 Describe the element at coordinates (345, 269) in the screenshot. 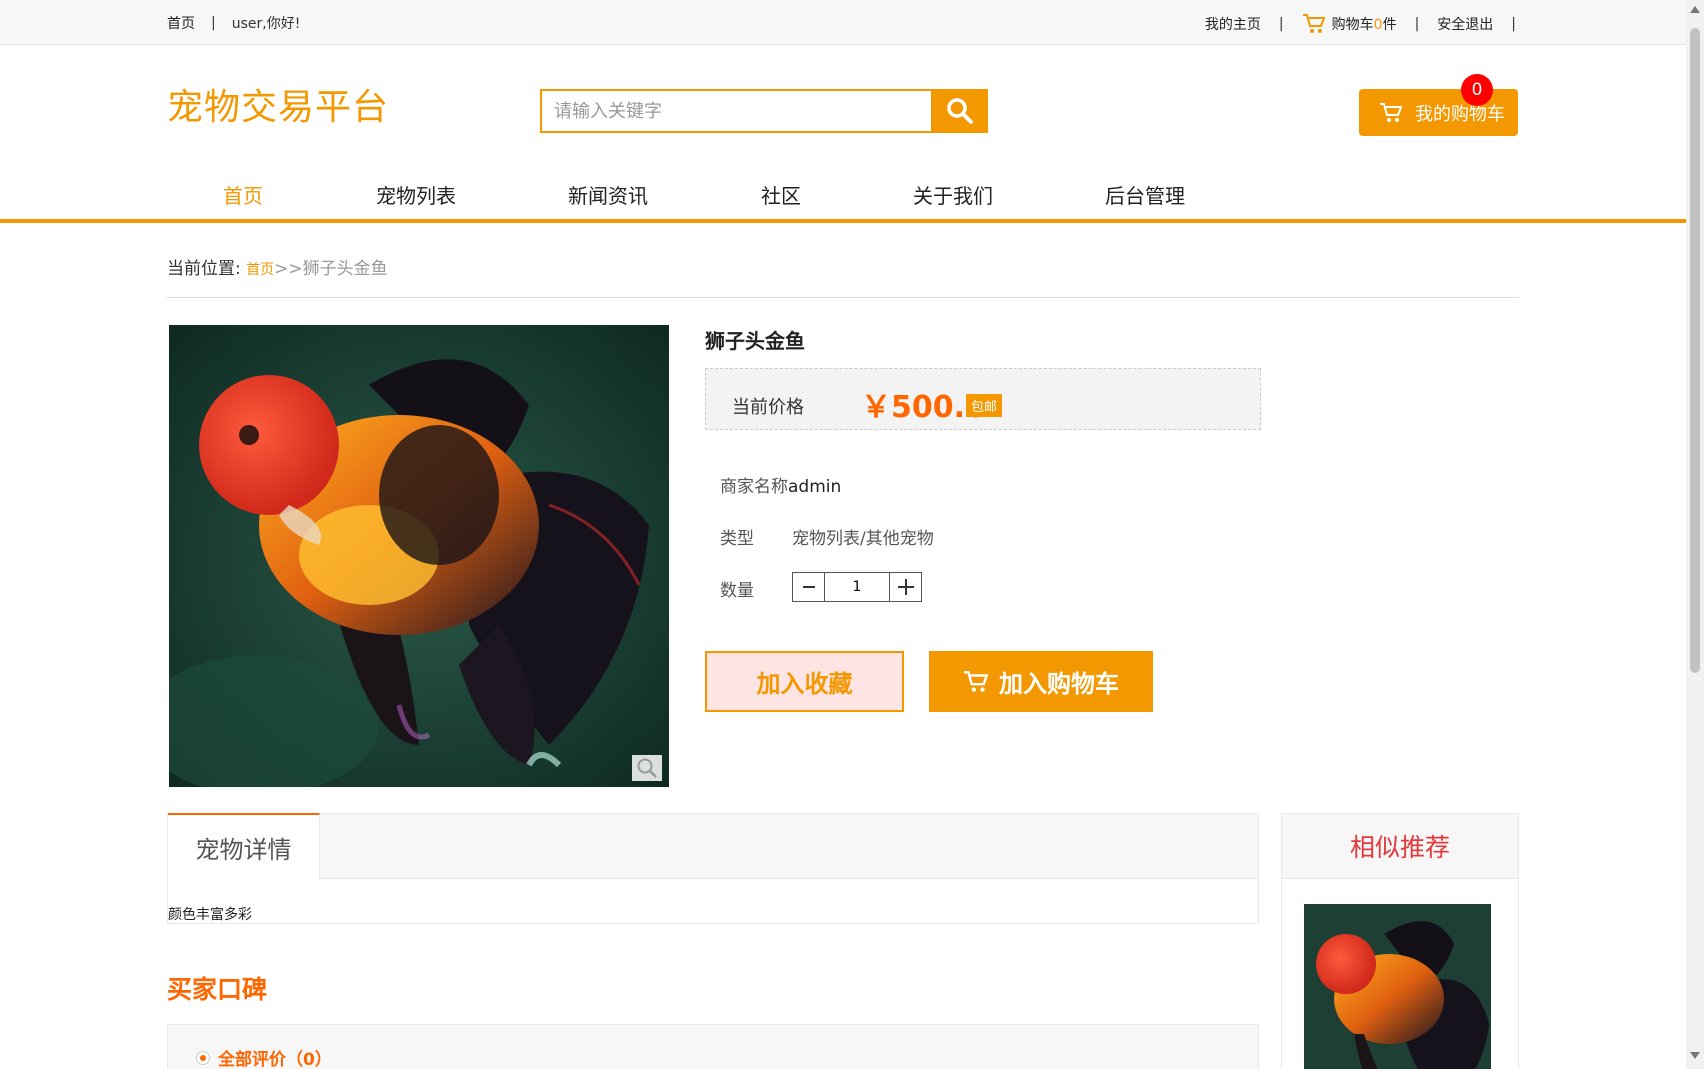

I see `breadcrumb-current: 狮子头金鱼` at that location.